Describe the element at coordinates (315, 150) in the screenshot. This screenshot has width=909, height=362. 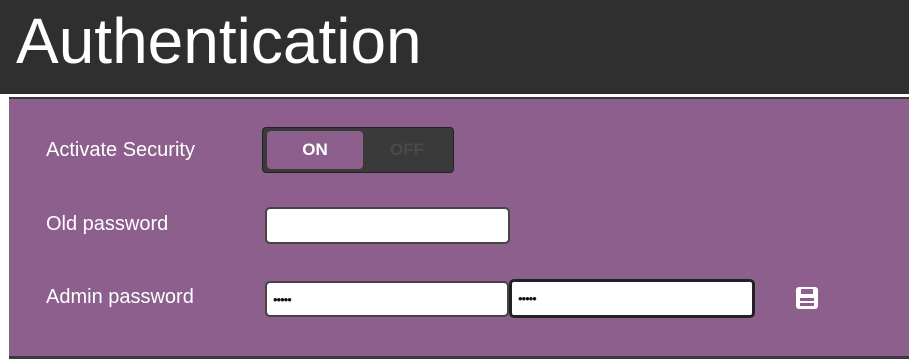
I see `toggle-on-option: ON` at that location.